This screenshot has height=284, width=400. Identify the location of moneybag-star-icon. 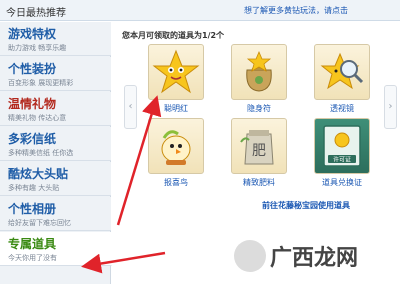
(259, 72).